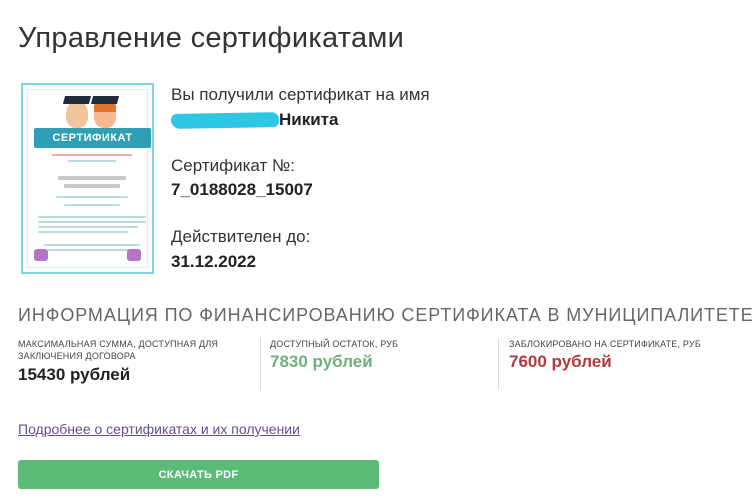 The width and height of the screenshot is (756, 504). I want to click on certificate-ribbon: СЕРТИФИКАТ, so click(92, 138).